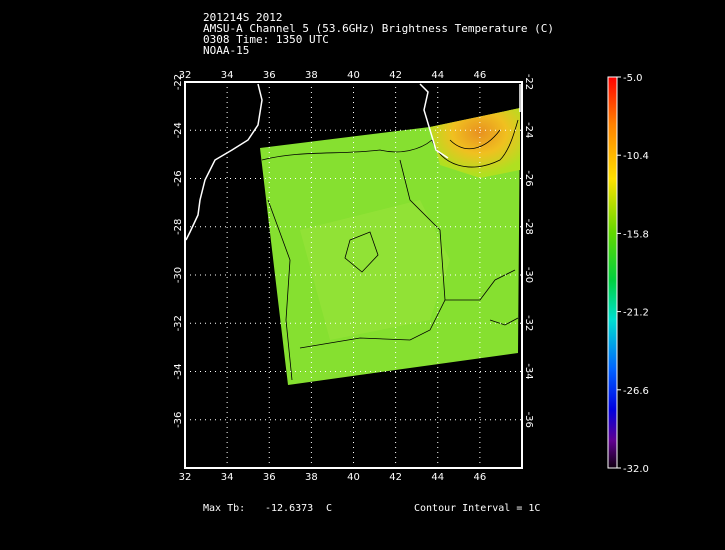 This screenshot has width=725, height=550. I want to click on colorbar-label: -10.4, so click(636, 156).